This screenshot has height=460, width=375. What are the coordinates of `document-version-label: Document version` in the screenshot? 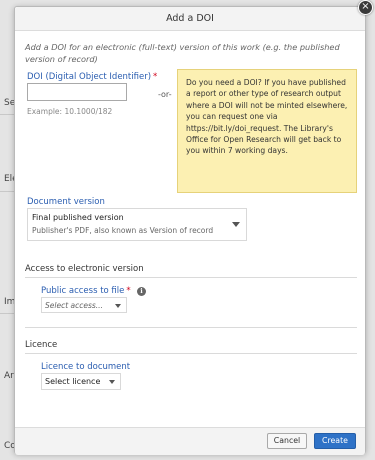 It's located at (66, 202).